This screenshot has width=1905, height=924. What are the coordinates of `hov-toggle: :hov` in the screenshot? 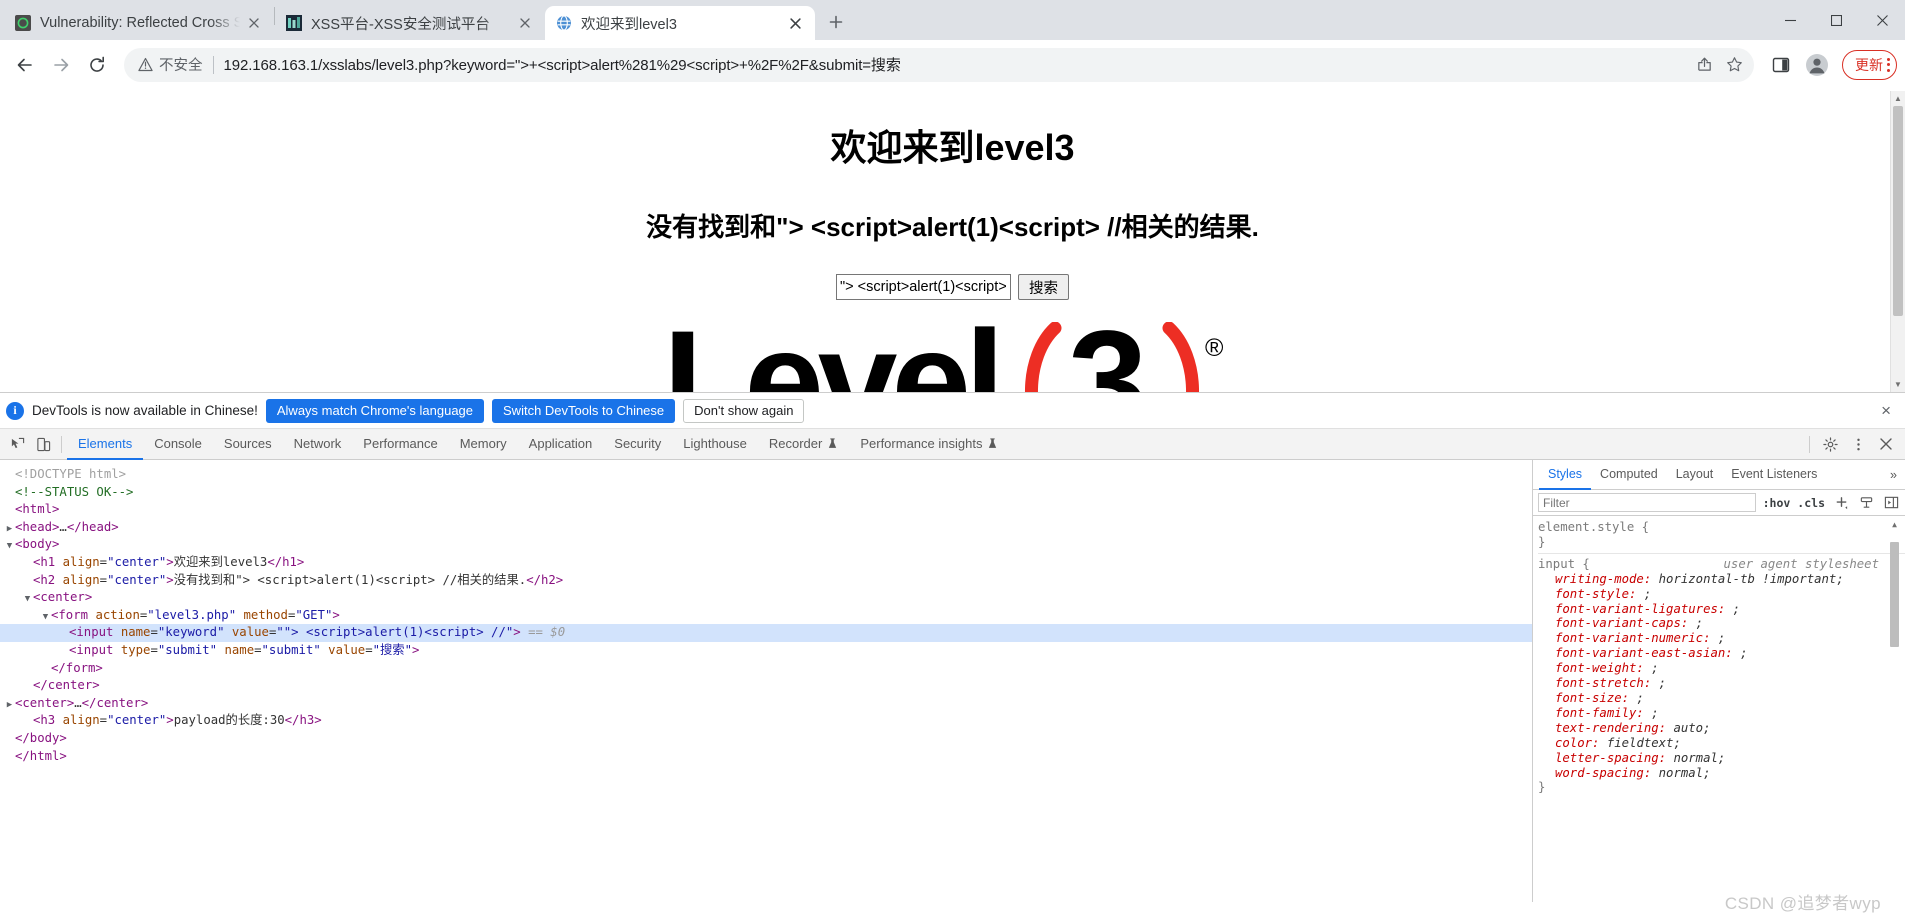 It's located at (1777, 503).